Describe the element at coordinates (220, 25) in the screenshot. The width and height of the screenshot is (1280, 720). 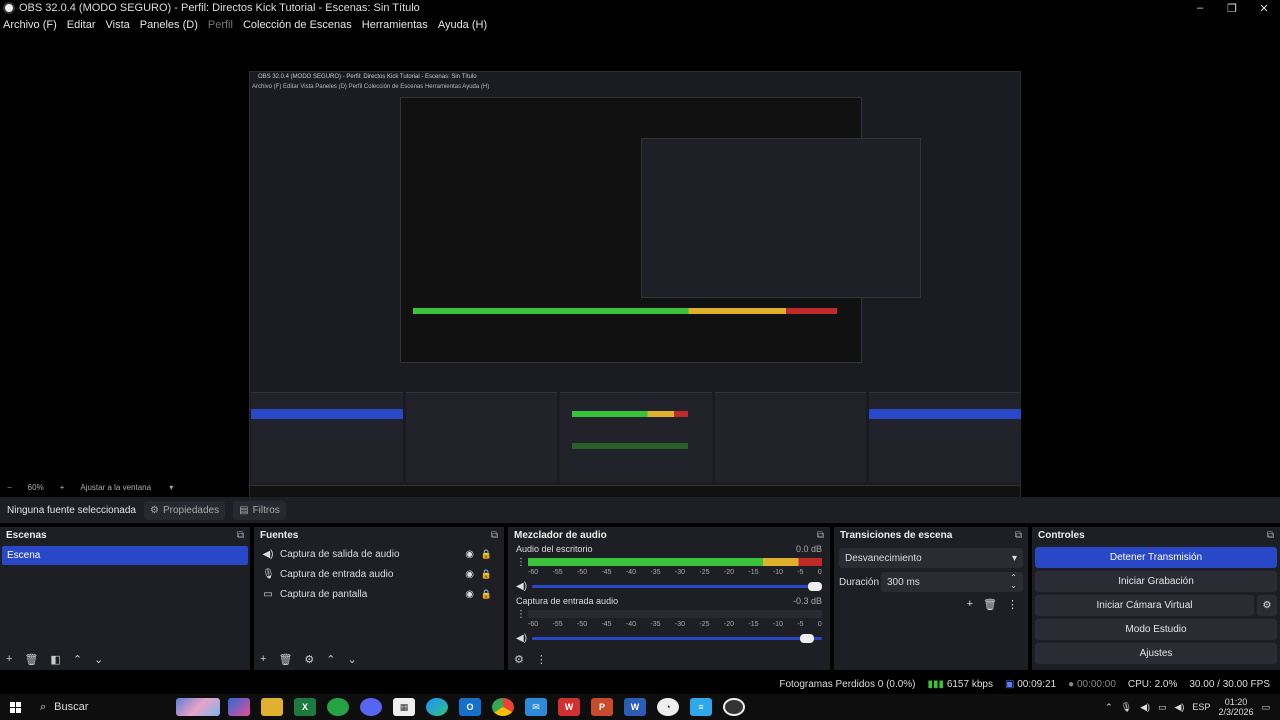
I see `menu-perfil: Perfil` at that location.